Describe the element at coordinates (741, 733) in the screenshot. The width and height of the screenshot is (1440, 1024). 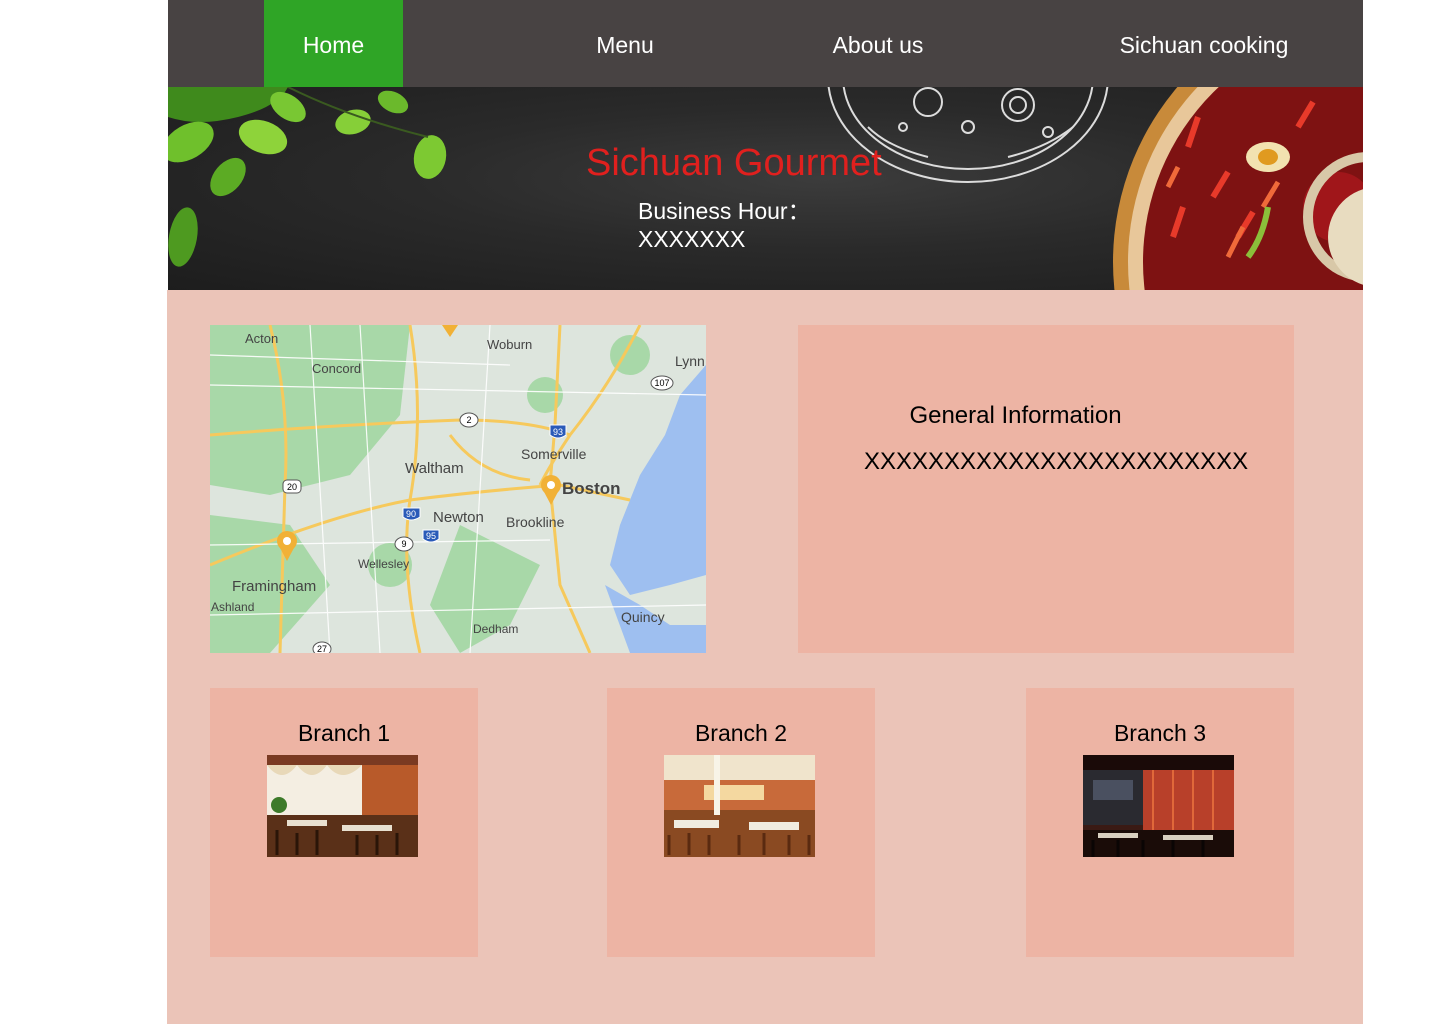
I see `branch-2-title: Branch 2` at that location.